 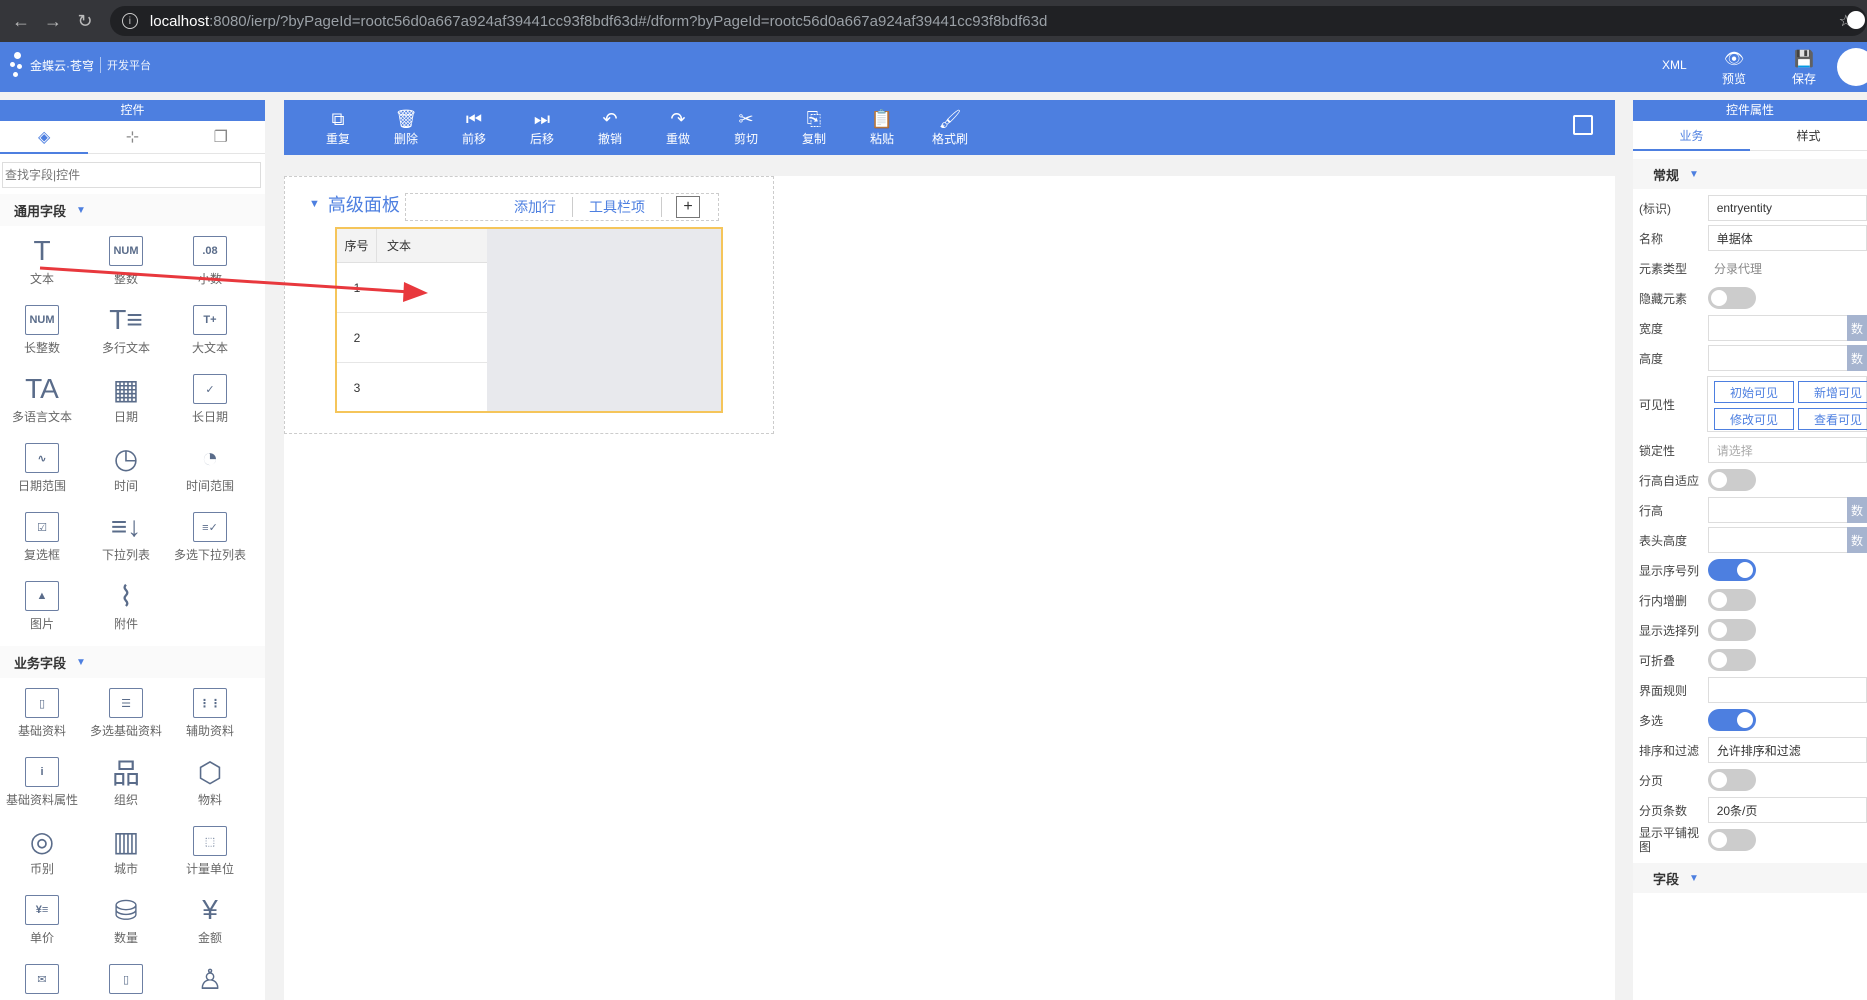 I want to click on logo-text: 金蝶云·苍穹, so click(x=62, y=65).